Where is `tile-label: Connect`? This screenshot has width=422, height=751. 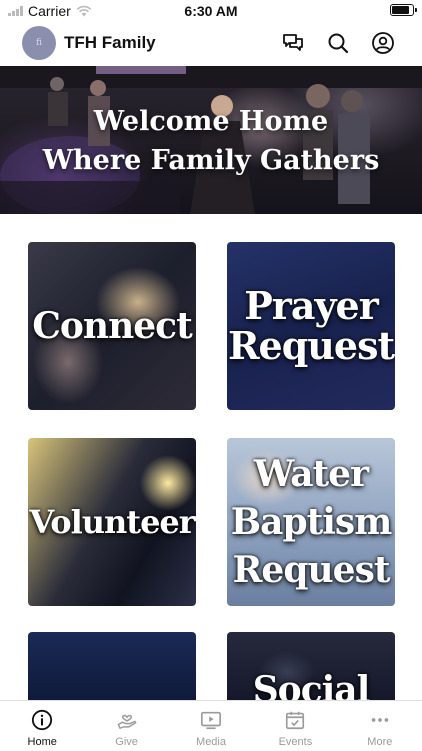 tile-label: Connect is located at coordinates (112, 326).